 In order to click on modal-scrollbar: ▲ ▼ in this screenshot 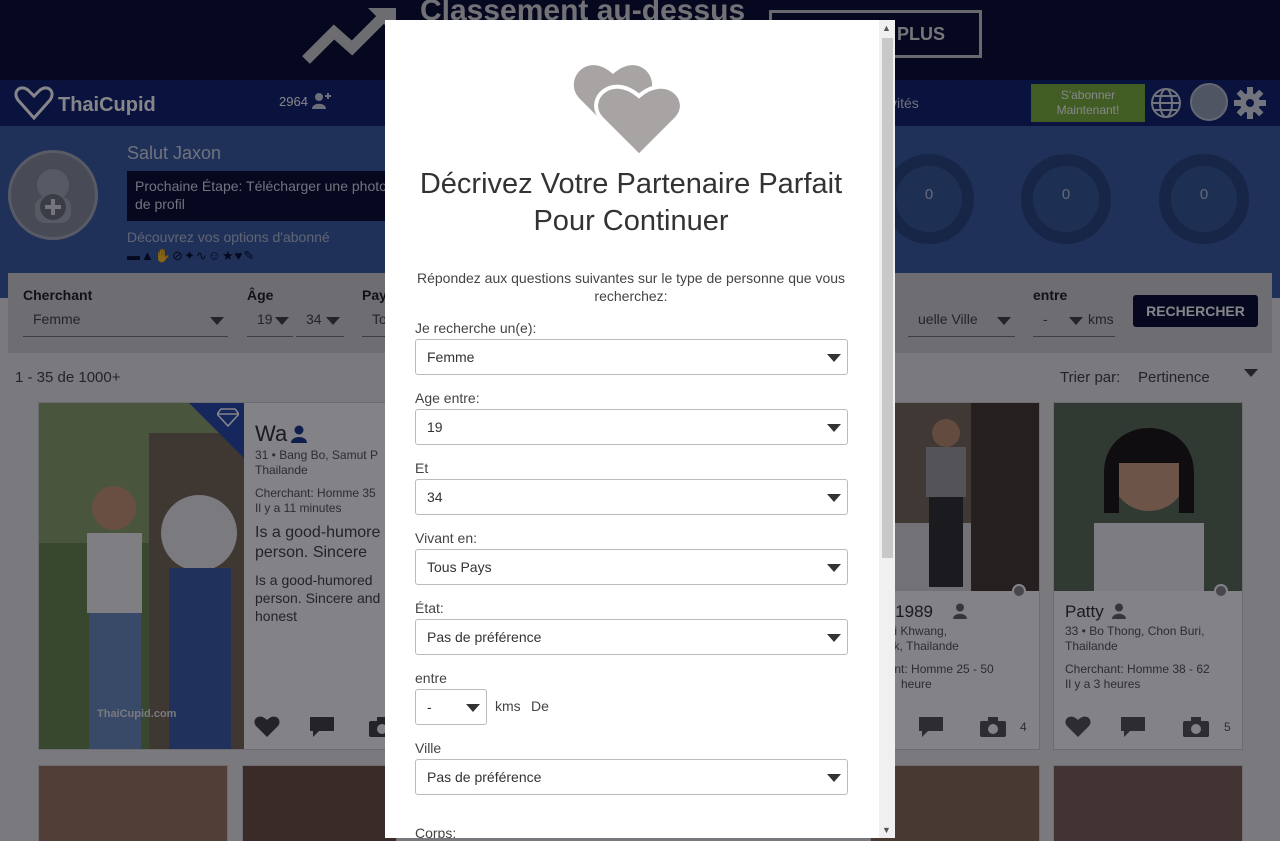, I will do `click(887, 429)`.